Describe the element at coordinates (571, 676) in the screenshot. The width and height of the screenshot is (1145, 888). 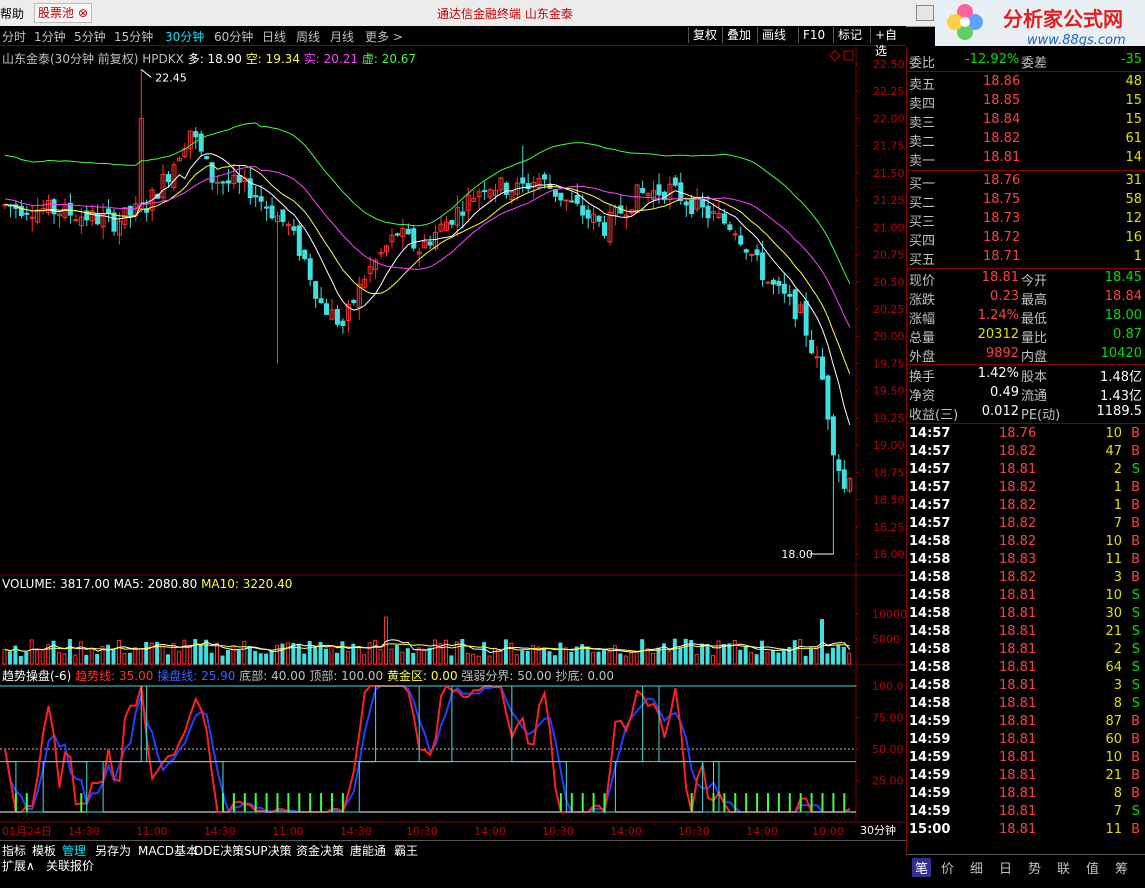
I see `dip-label: 抄底:` at that location.